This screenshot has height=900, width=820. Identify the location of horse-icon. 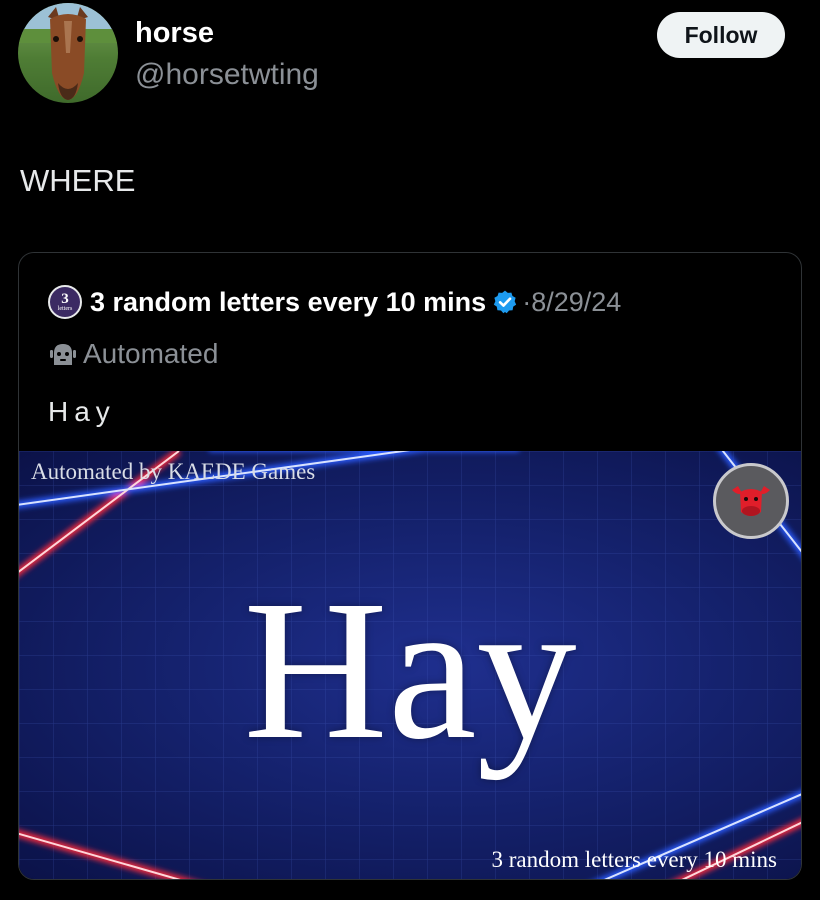
(68, 51).